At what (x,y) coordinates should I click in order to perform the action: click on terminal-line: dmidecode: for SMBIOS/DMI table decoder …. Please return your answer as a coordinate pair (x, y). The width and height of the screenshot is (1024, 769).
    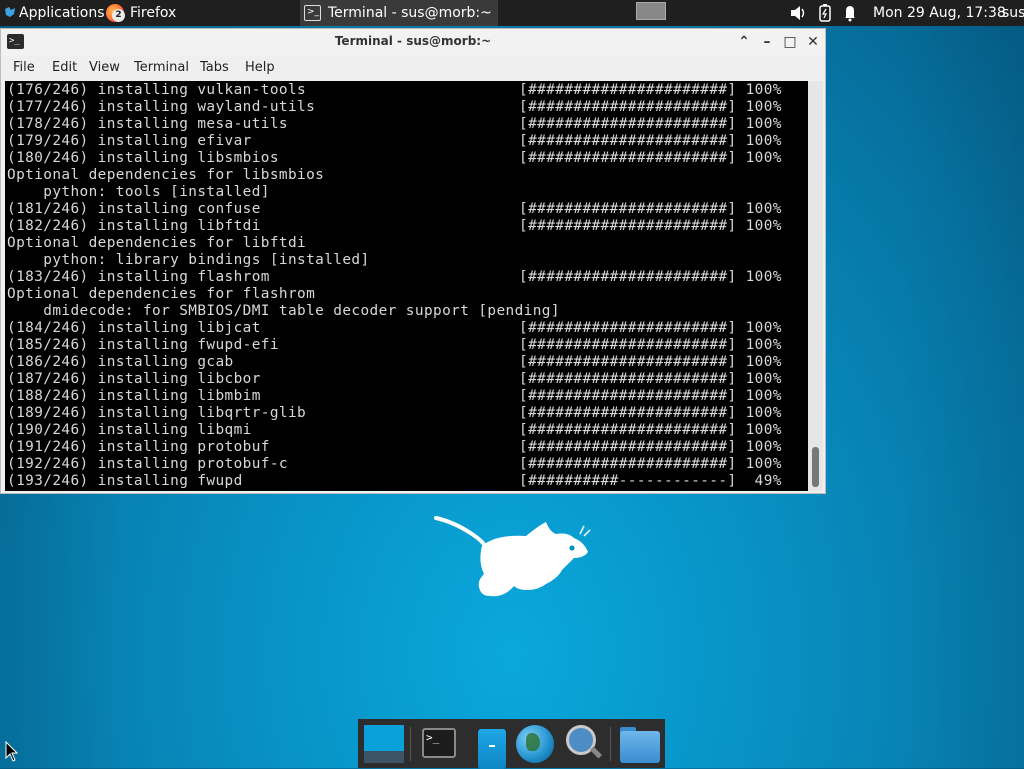
    Looking at the image, I should click on (283, 311).